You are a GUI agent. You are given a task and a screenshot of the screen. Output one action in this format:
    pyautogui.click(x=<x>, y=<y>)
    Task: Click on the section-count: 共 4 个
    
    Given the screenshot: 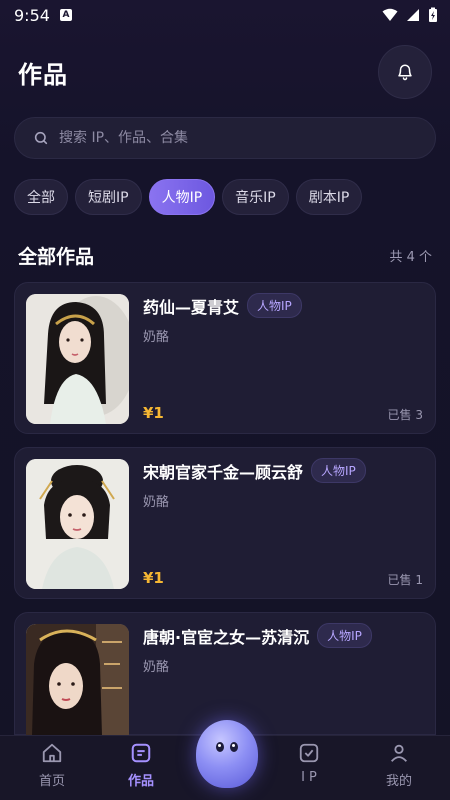 What is the action you would take?
    pyautogui.click(x=410, y=257)
    